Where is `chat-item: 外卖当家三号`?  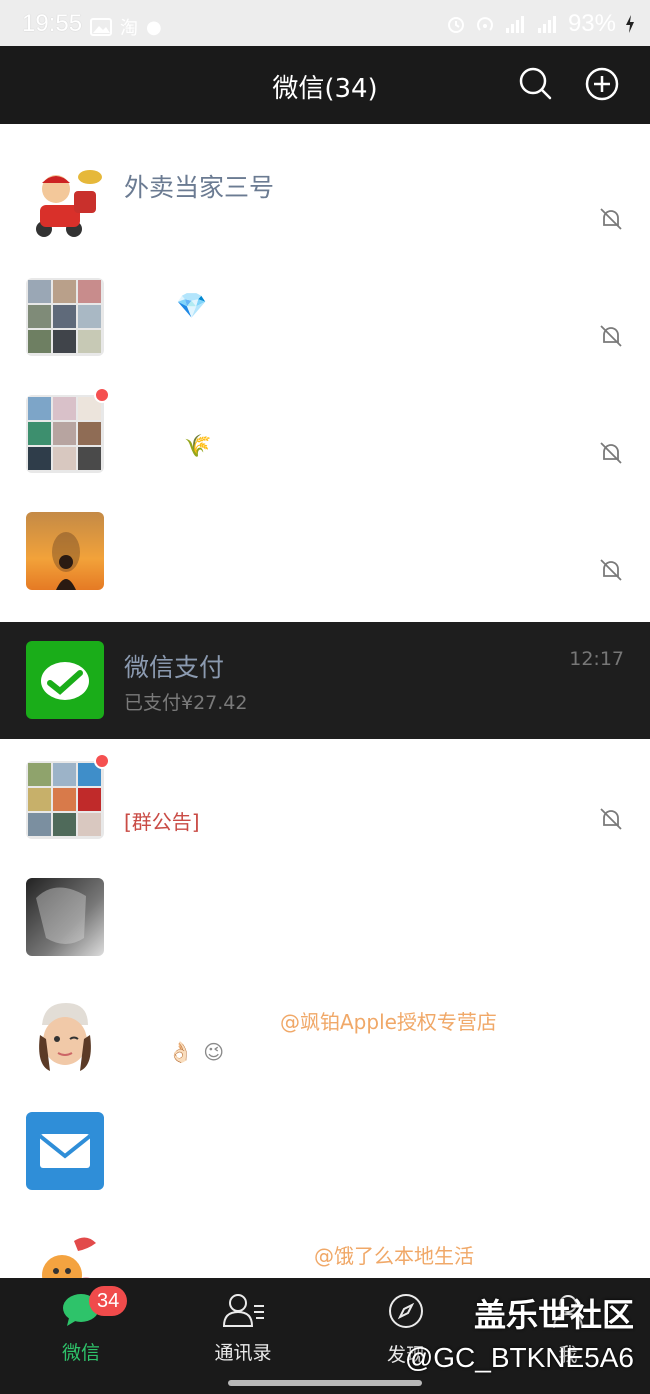 chat-item: 外卖当家三号 is located at coordinates (325, 200).